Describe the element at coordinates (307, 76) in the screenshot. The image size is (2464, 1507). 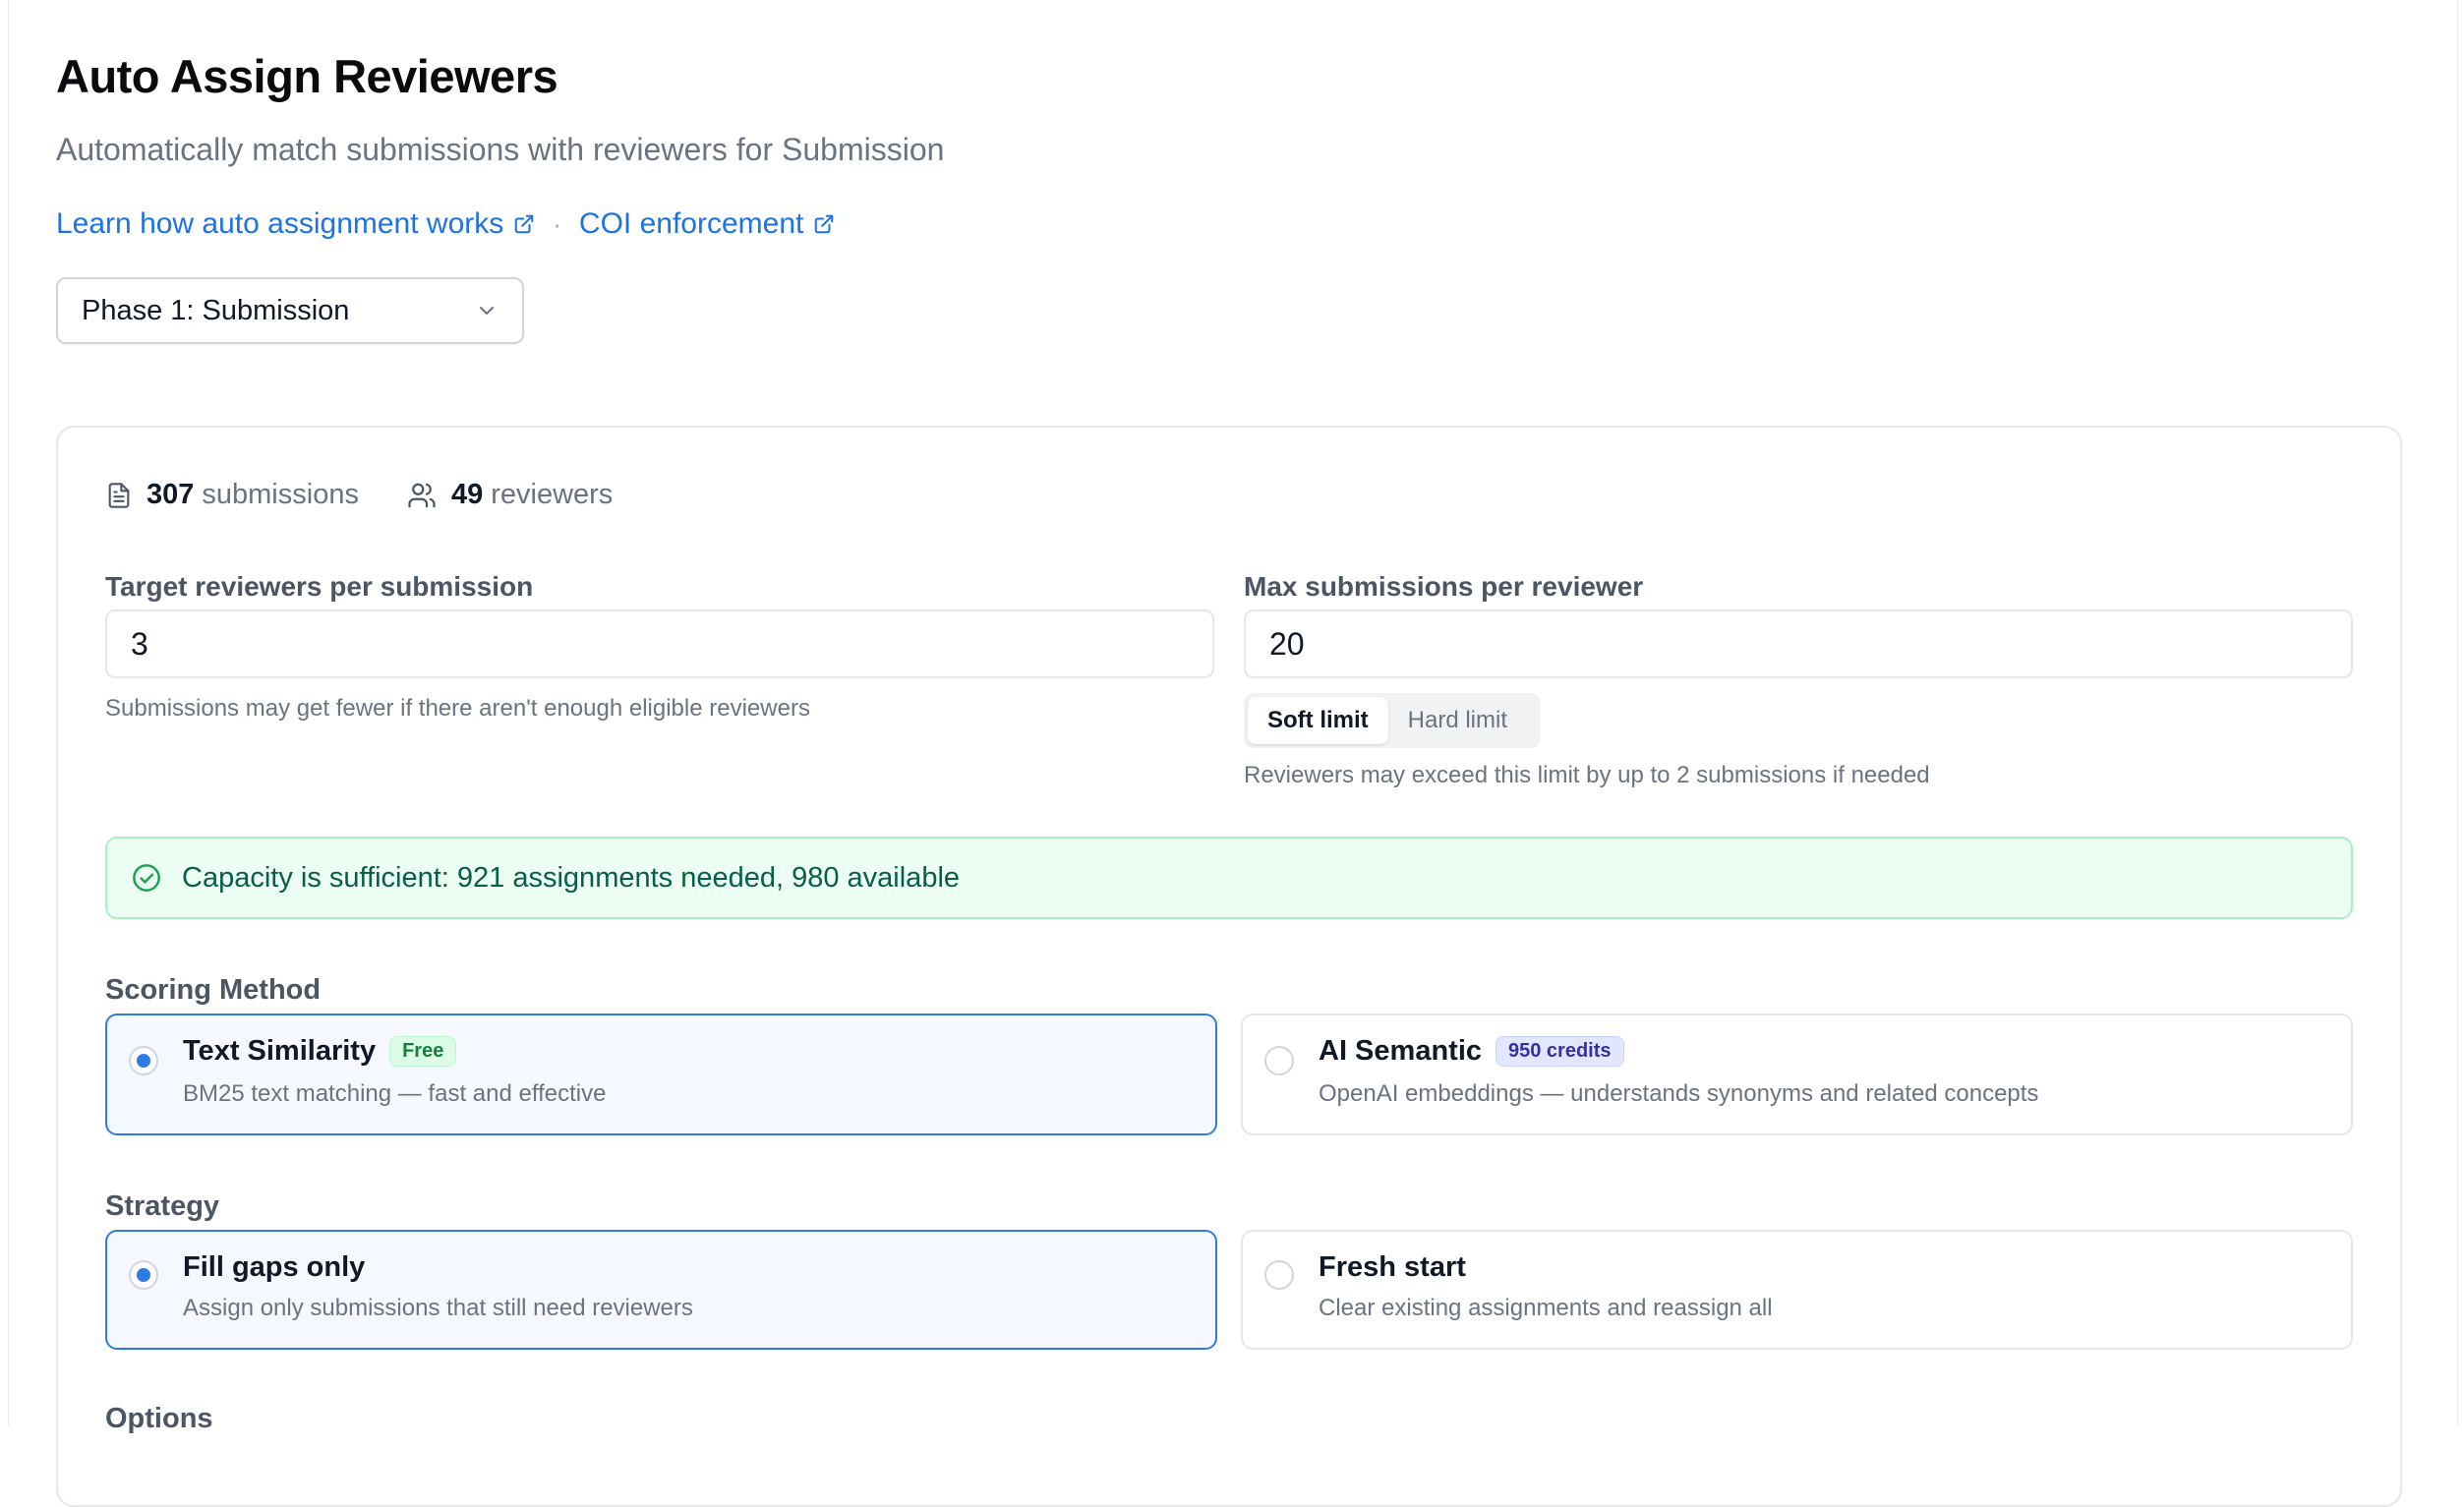
I see `page-title: Auto Assign Reviewers` at that location.